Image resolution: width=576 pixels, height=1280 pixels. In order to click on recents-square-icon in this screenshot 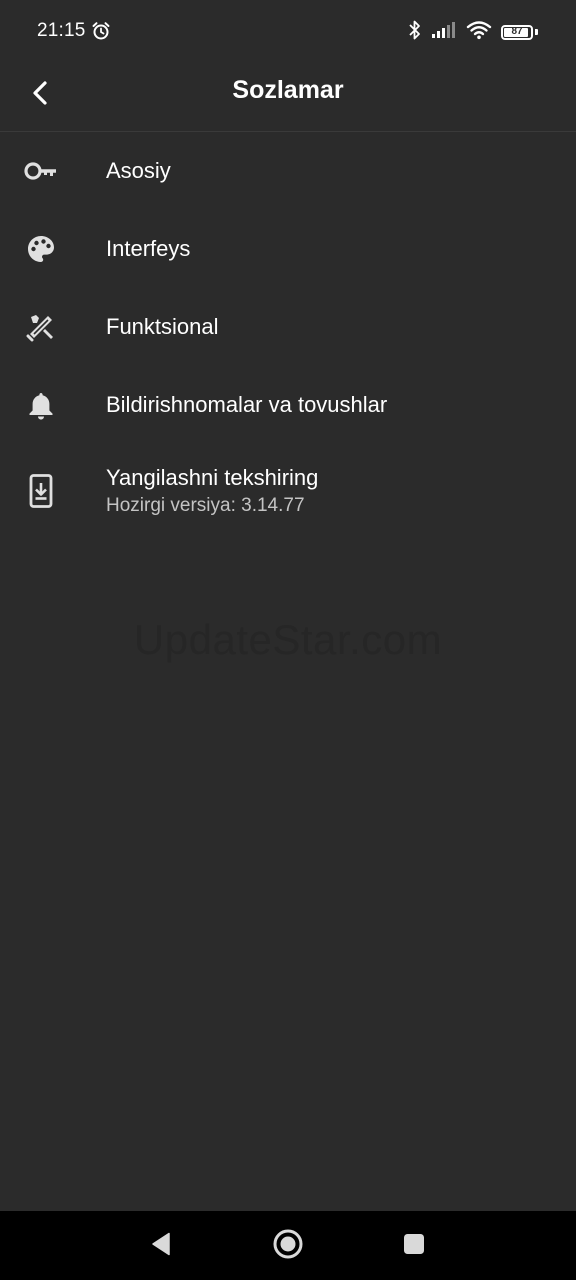, I will do `click(414, 1246)`.